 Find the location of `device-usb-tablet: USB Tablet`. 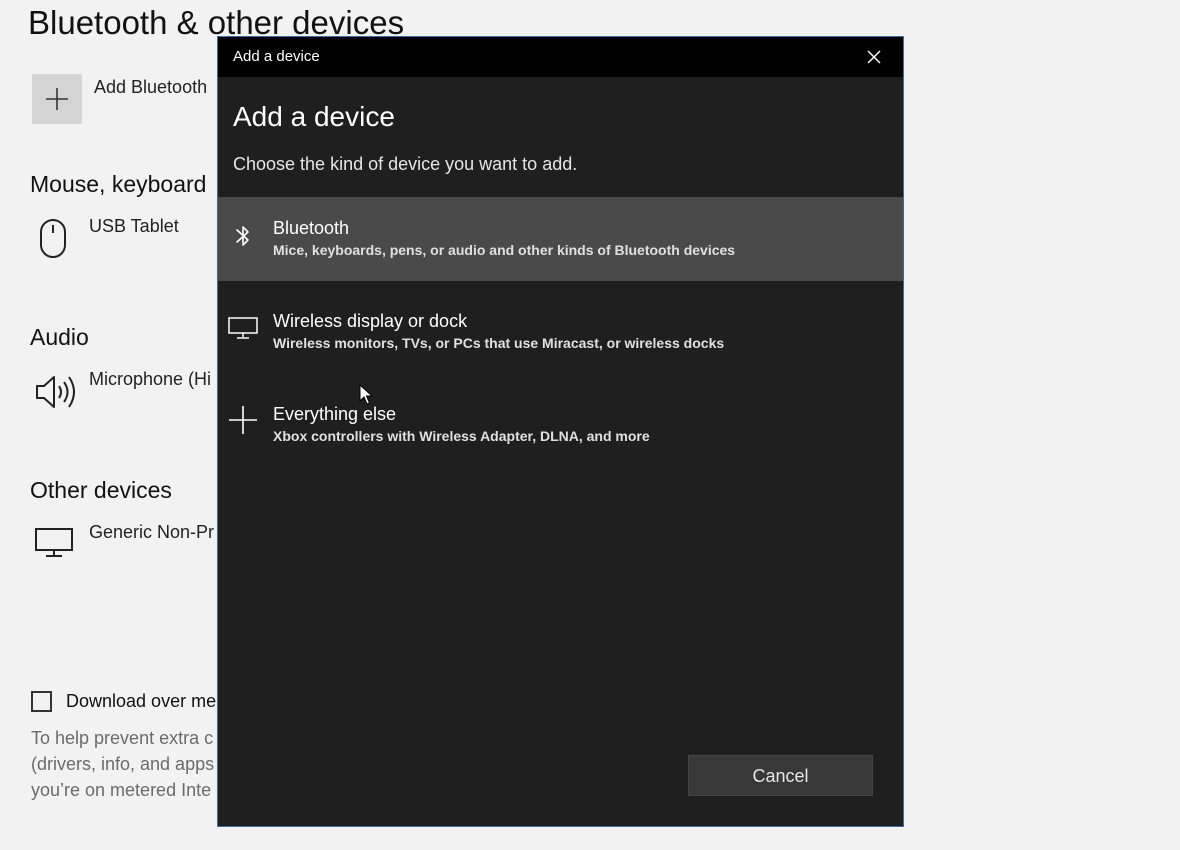

device-usb-tablet: USB Tablet is located at coordinates (134, 226).